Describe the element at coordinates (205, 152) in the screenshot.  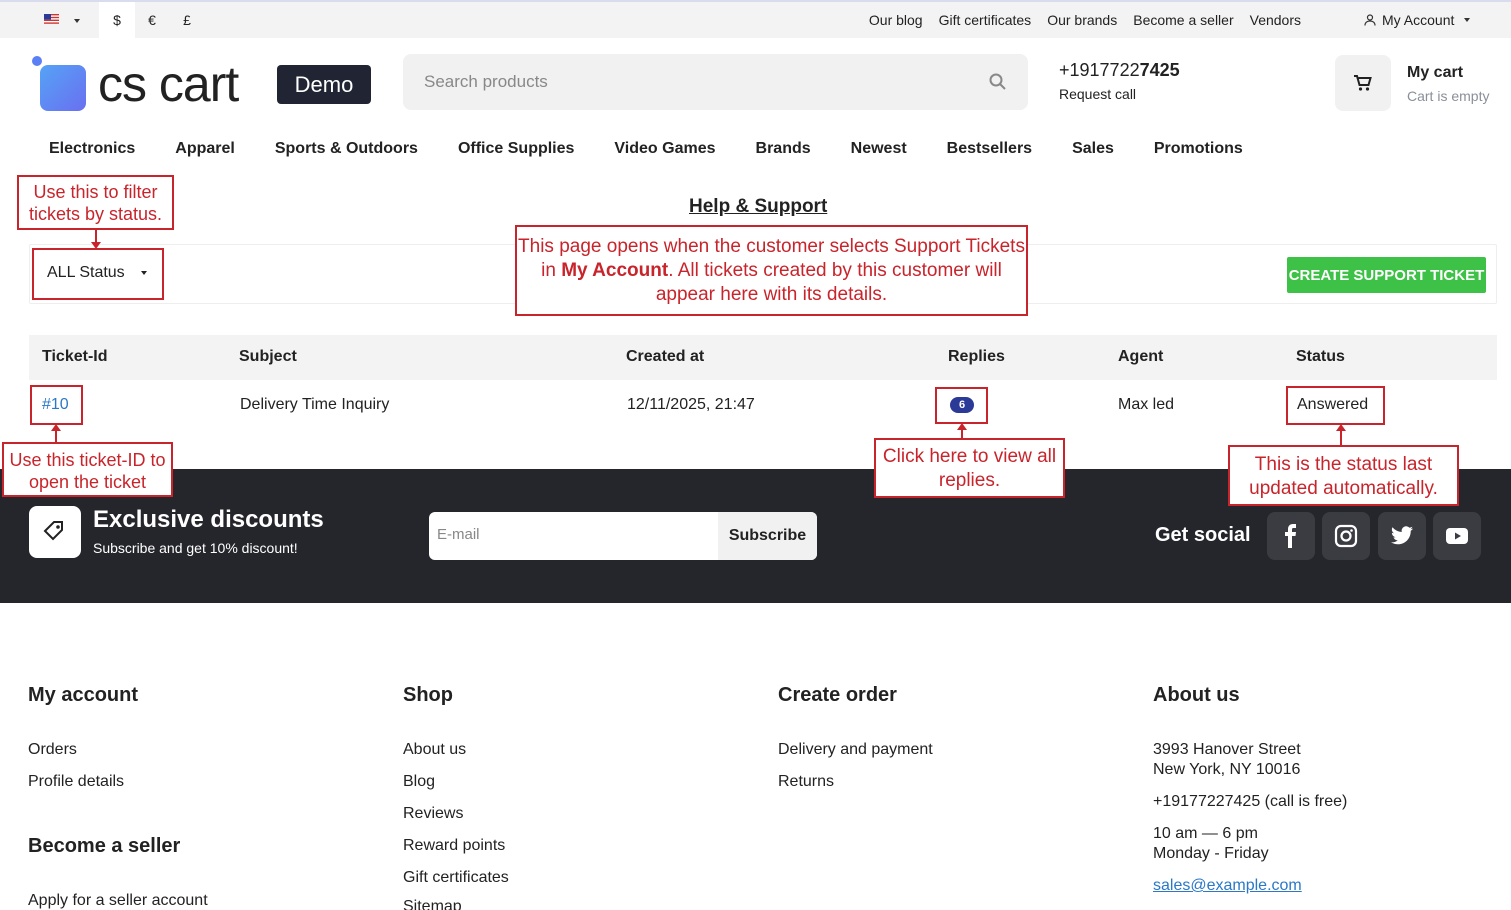
I see `nav-apparel: Apparel` at that location.